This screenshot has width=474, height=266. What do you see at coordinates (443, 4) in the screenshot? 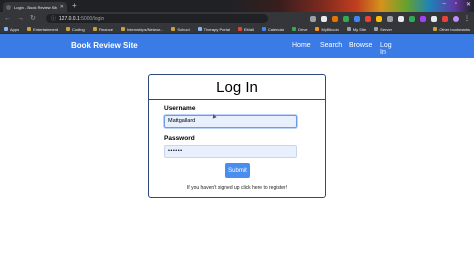
I see `minimize-icon: –` at bounding box center [443, 4].